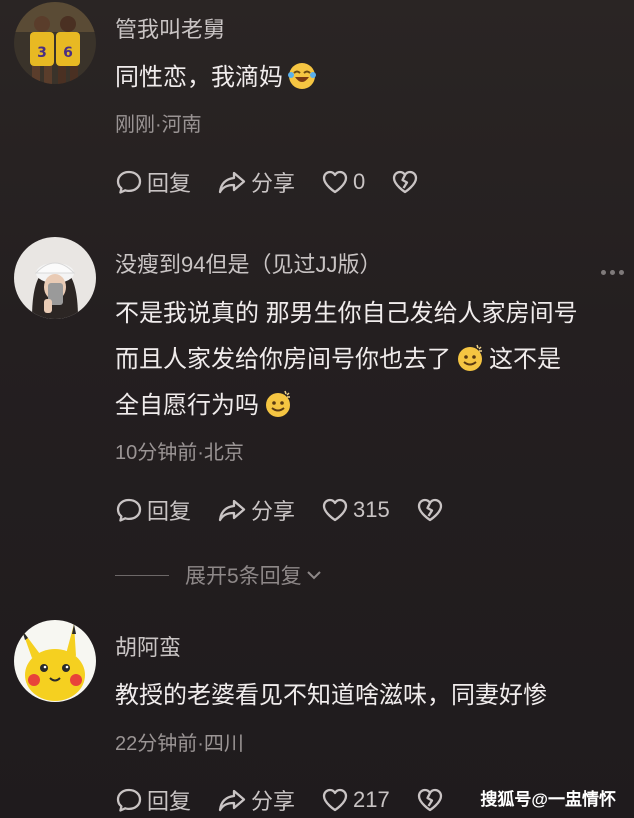 The height and width of the screenshot is (818, 634). What do you see at coordinates (243, 576) in the screenshot?
I see `expand-replies-label: 展开5条回复` at bounding box center [243, 576].